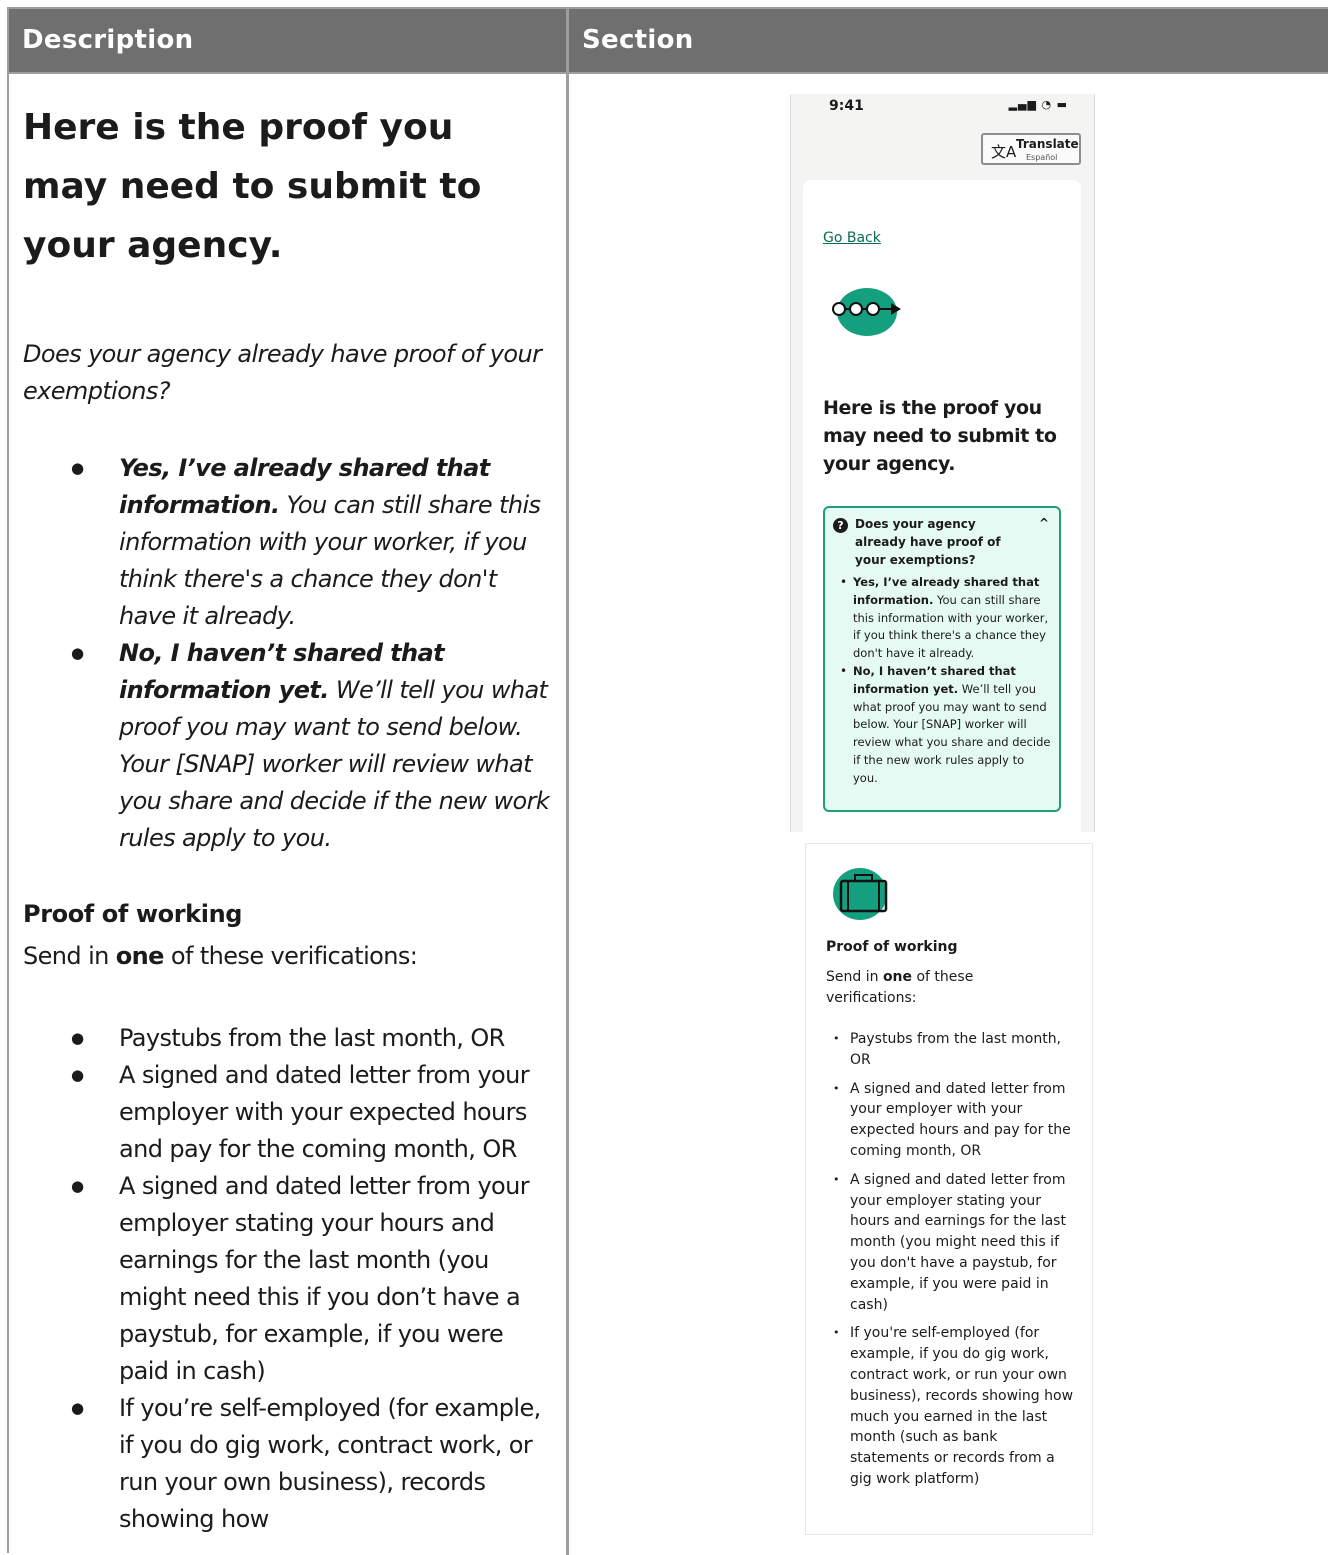 Image resolution: width=1328 pixels, height=1555 pixels. I want to click on signal-icon: ▂▄▆, so click(1022, 104).